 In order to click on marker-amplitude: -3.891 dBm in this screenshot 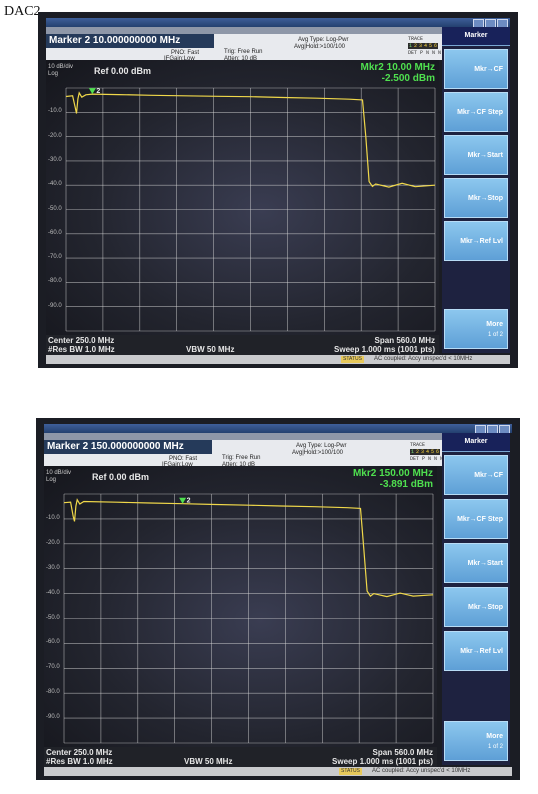, I will do `click(406, 484)`.